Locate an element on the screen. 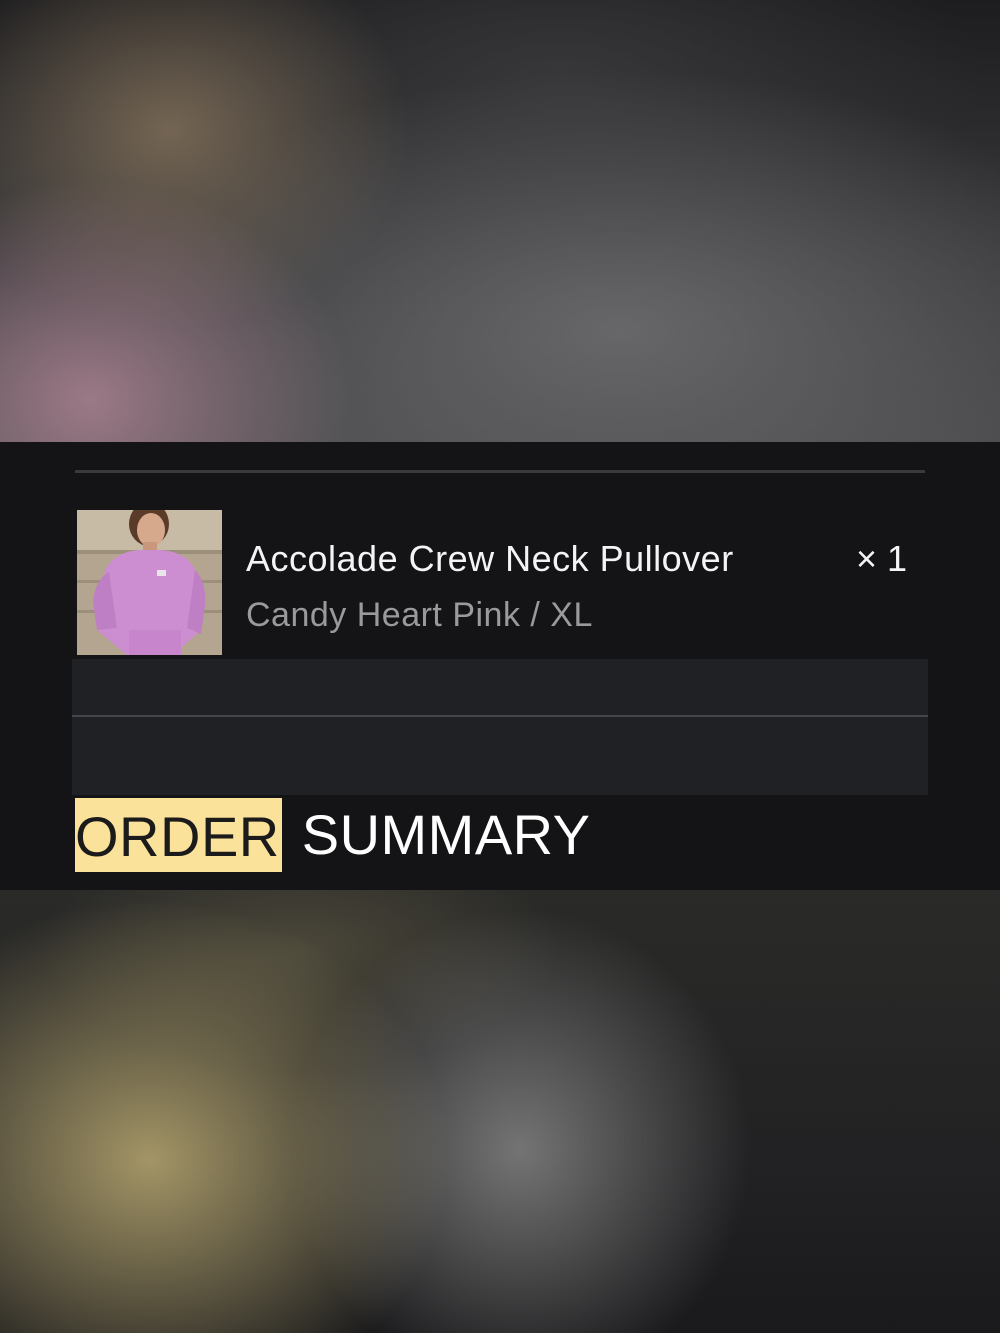 The image size is (1000, 1333). product-name: Accolade Crew Neck Pullover is located at coordinates (490, 558).